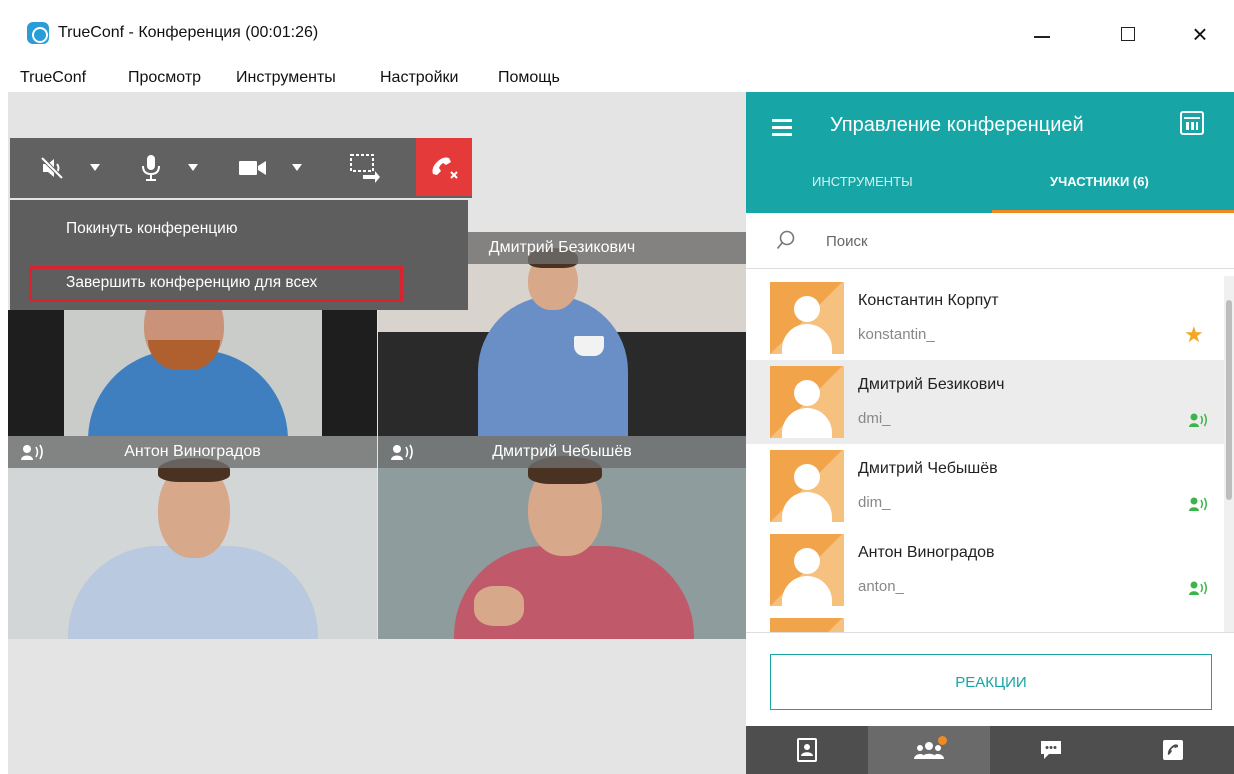  I want to click on menu-settings: Настройки, so click(419, 78).